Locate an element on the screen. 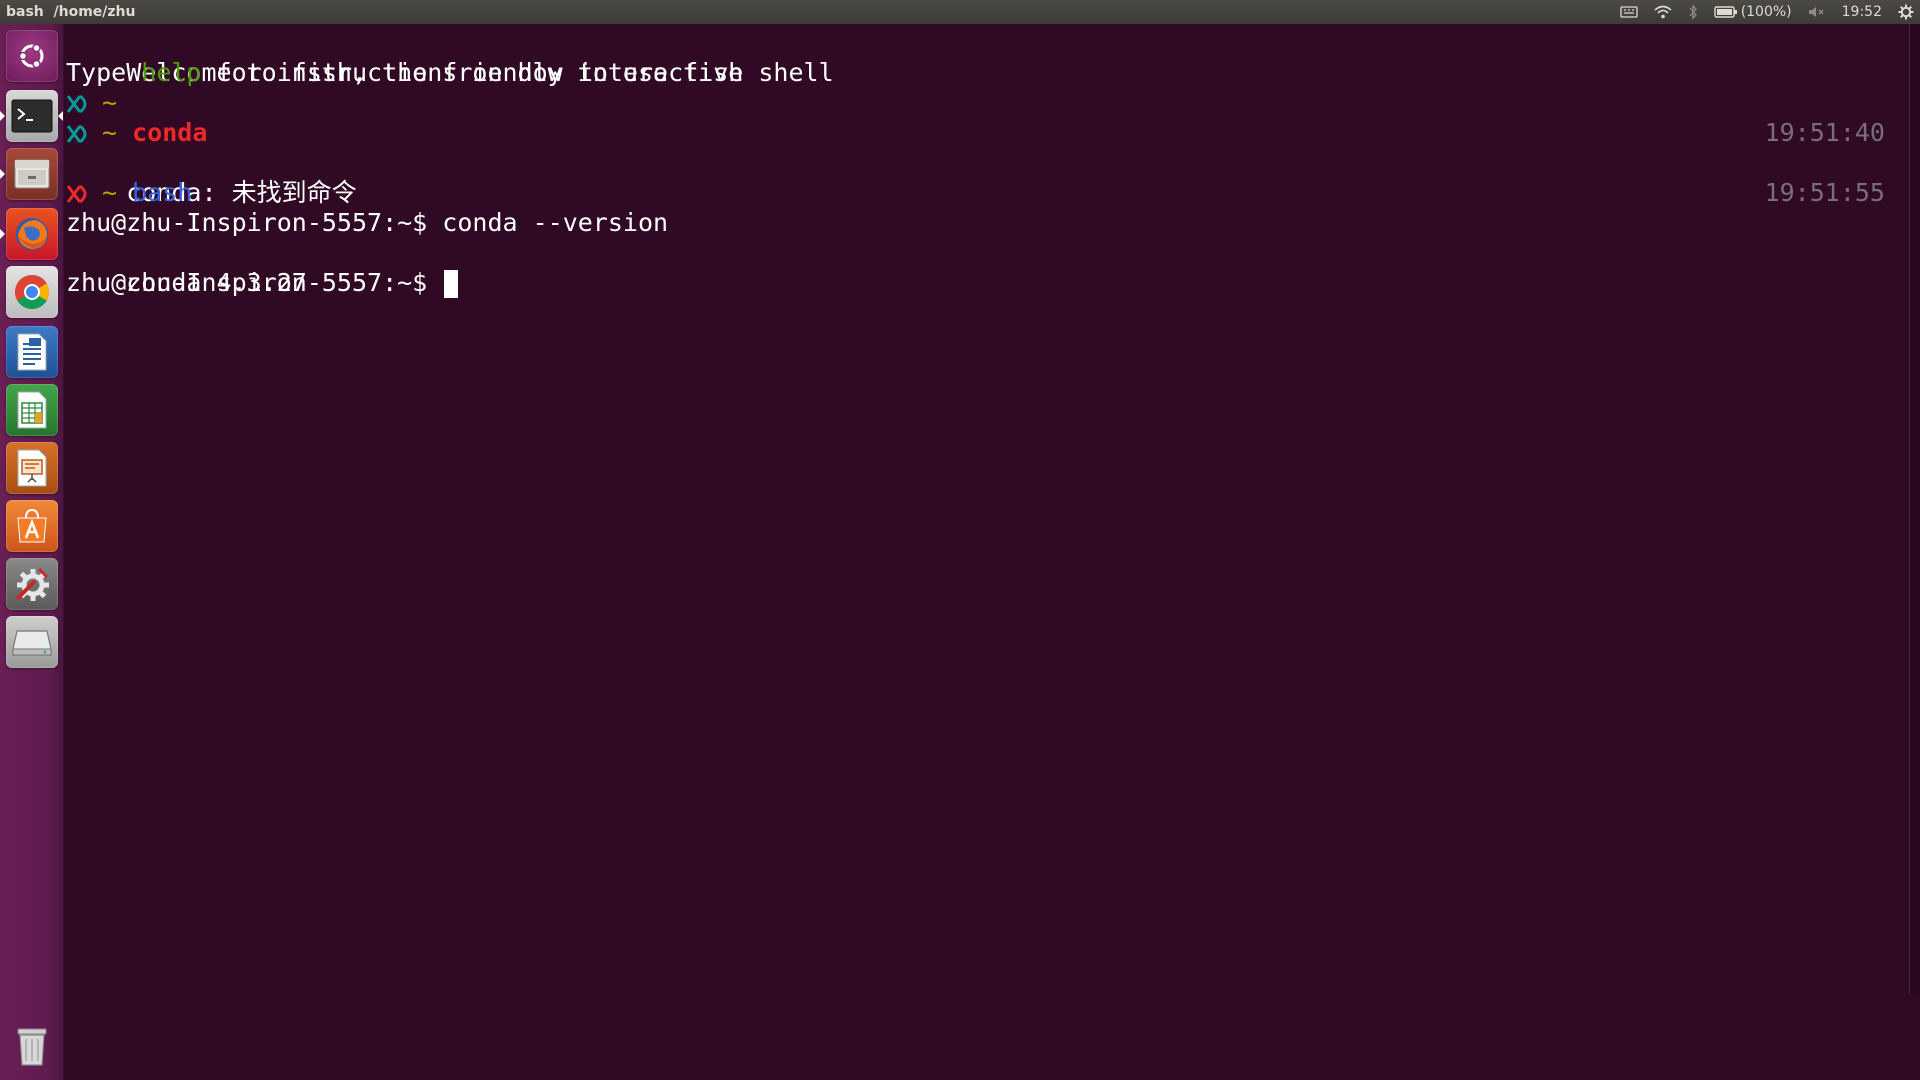 This screenshot has width=1920, height=1080. help-command-text: help is located at coordinates (171, 72).